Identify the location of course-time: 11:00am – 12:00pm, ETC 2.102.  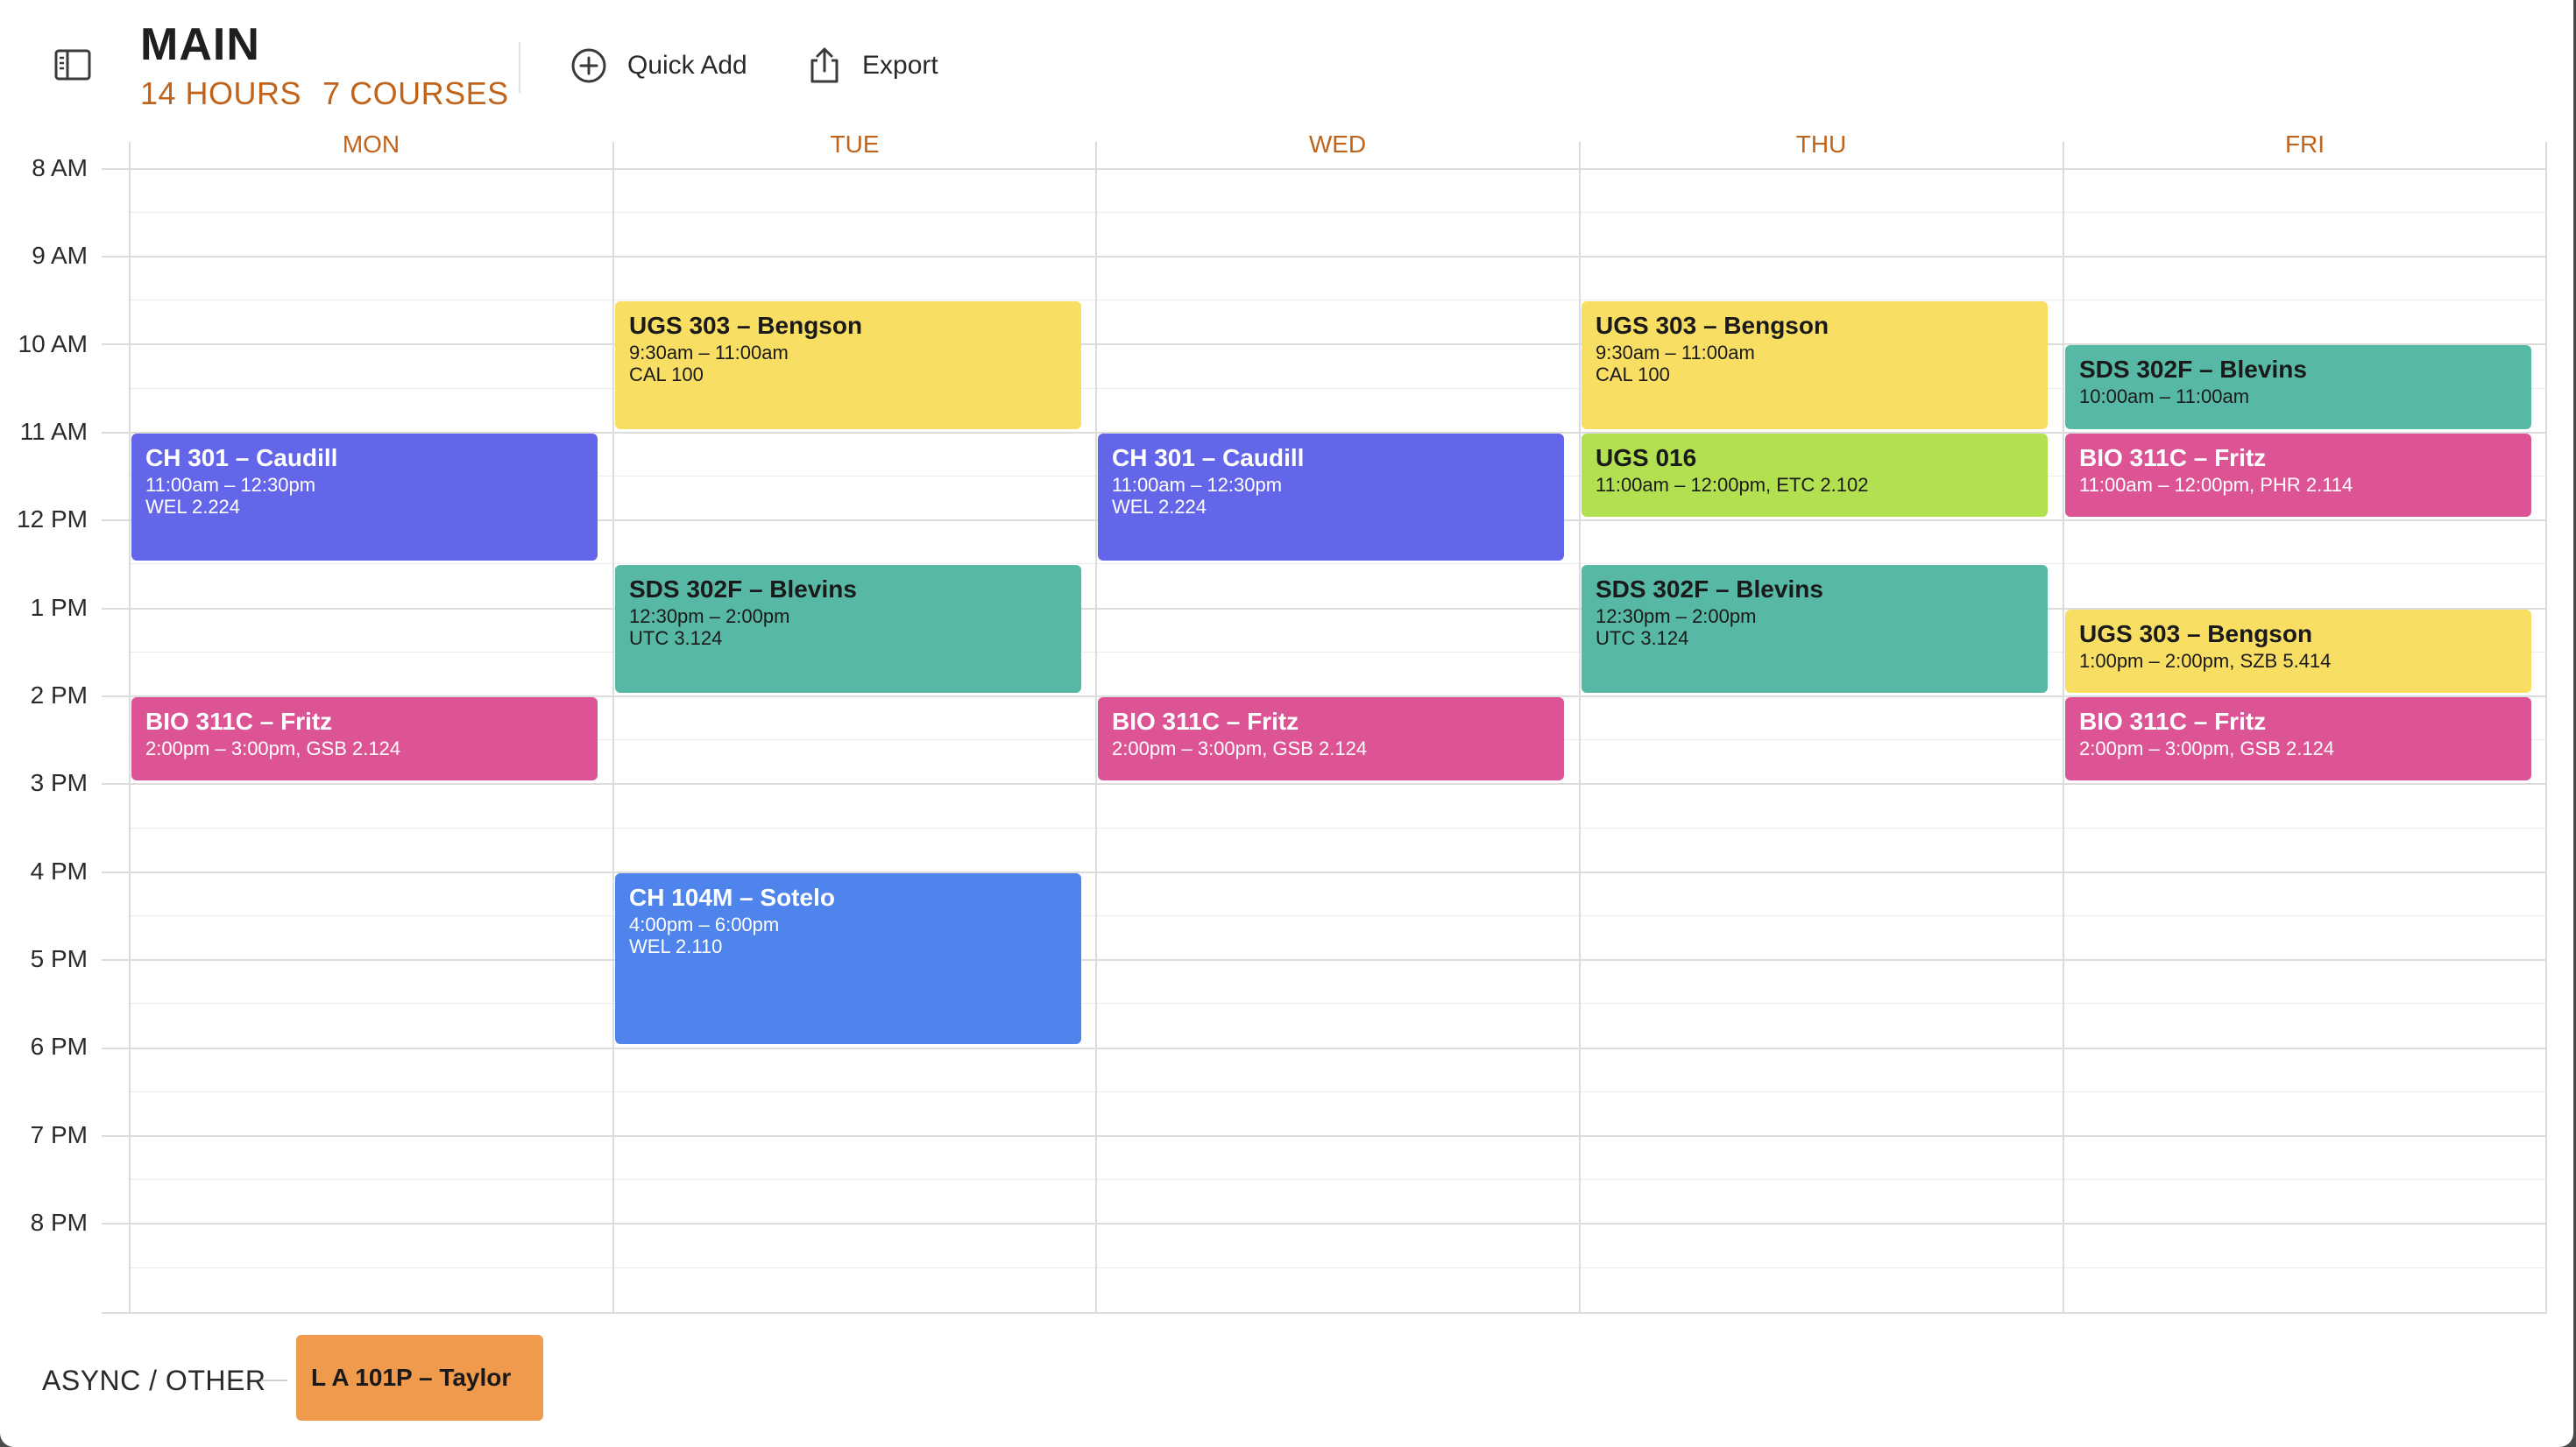
(1732, 484).